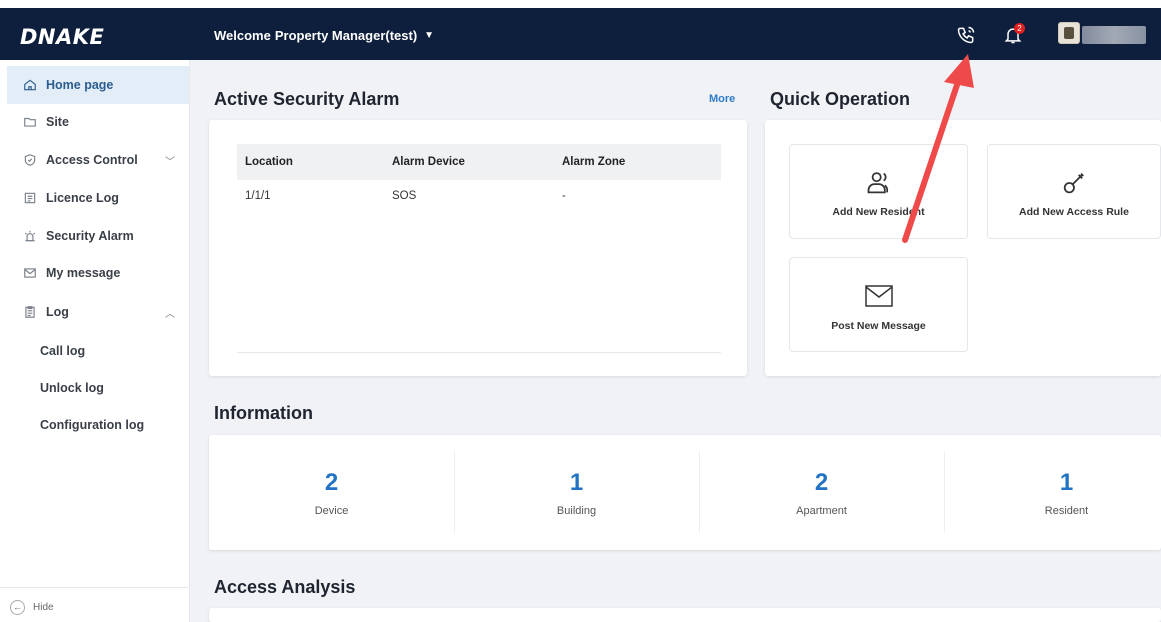 This screenshot has height=622, width=1161. What do you see at coordinates (722, 99) in the screenshot?
I see `more-link: More` at bounding box center [722, 99].